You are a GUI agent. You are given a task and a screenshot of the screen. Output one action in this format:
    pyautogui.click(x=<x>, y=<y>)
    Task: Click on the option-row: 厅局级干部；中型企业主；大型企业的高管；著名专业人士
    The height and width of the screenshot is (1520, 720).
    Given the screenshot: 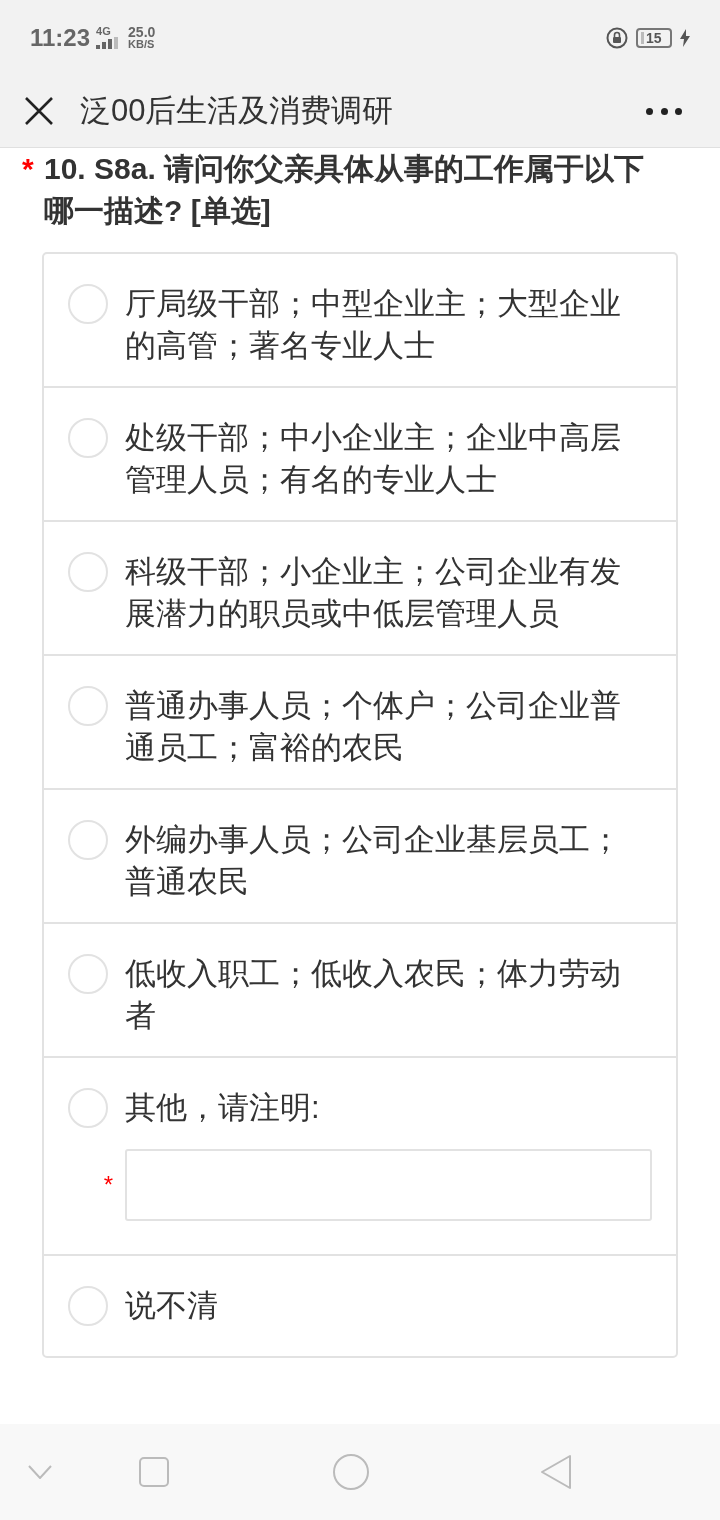 What is the action you would take?
    pyautogui.click(x=360, y=321)
    